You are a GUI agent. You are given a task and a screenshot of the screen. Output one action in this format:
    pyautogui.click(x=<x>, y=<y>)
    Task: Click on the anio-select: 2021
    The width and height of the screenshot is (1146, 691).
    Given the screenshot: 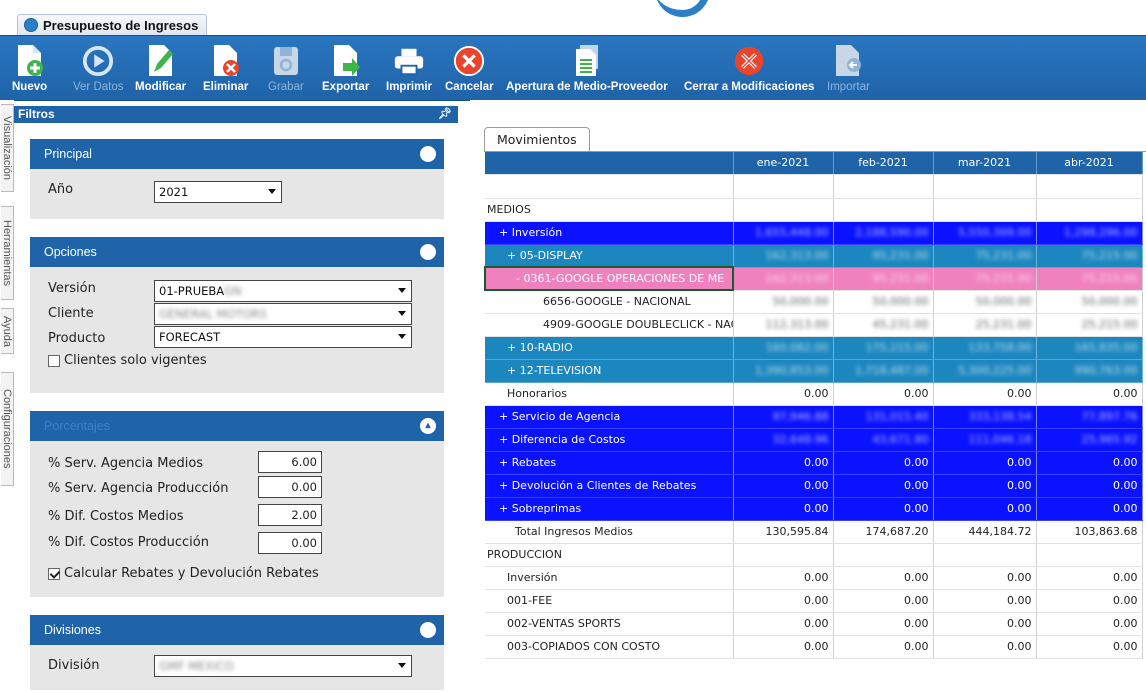 What is the action you would take?
    pyautogui.click(x=218, y=192)
    